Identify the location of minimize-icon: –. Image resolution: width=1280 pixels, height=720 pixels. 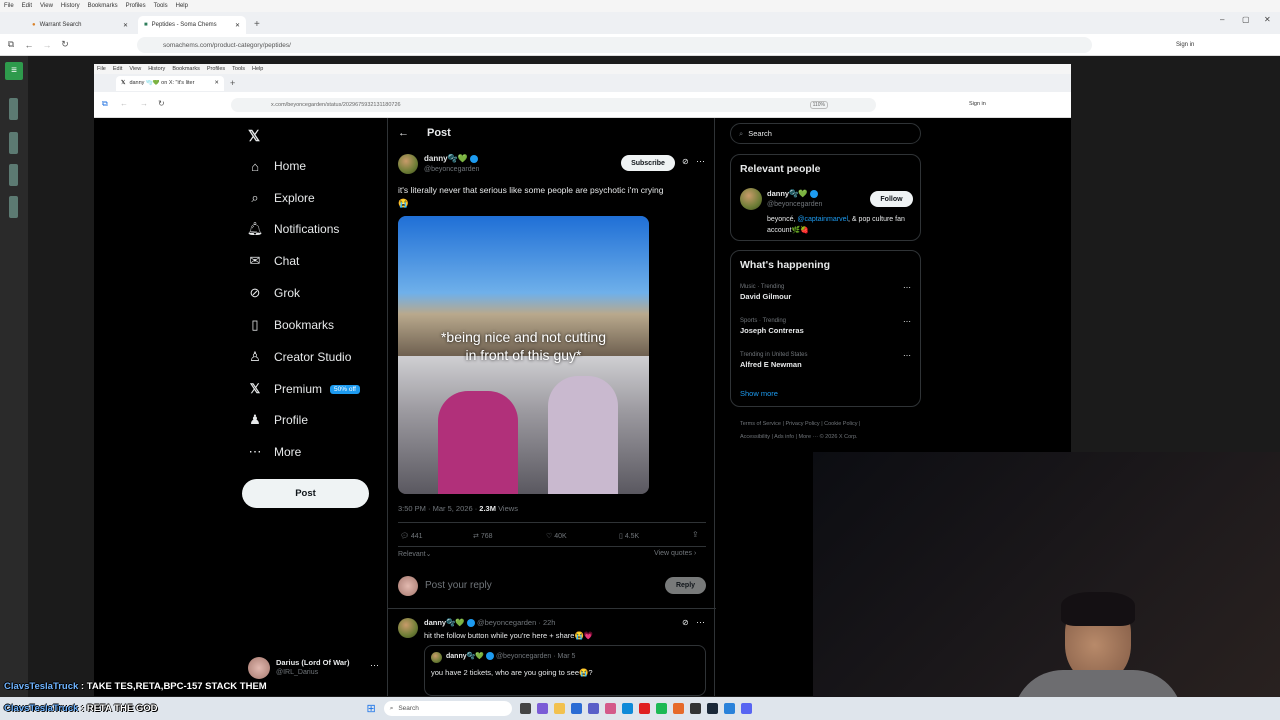
(1222, 19).